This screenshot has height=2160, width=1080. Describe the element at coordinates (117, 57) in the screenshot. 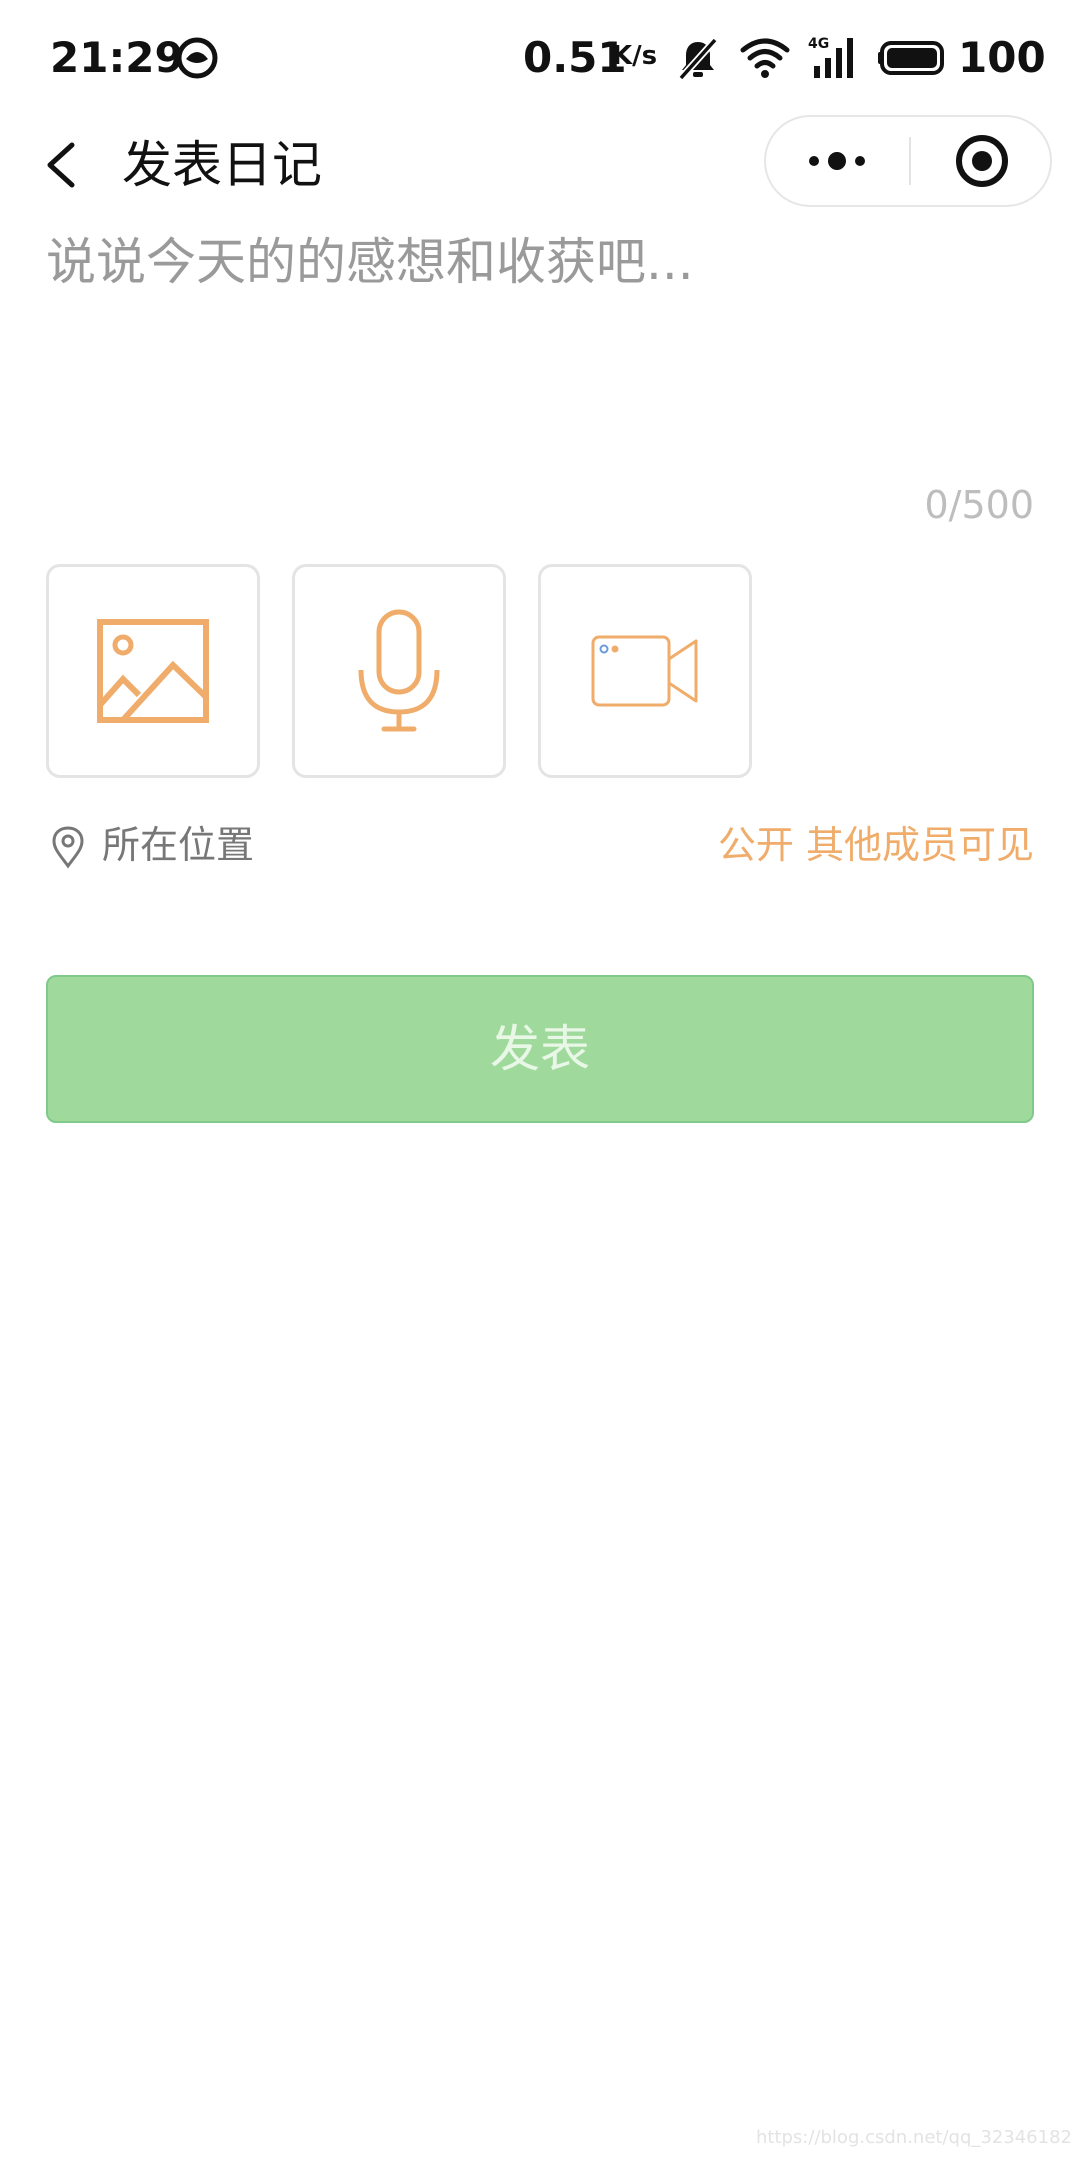

I see `status-time: 21:29` at that location.